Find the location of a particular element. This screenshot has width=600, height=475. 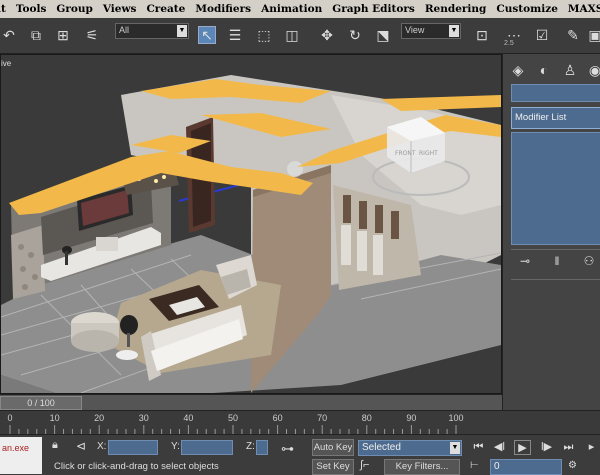

next-frame-icon: ǀ▶ is located at coordinates (546, 447).